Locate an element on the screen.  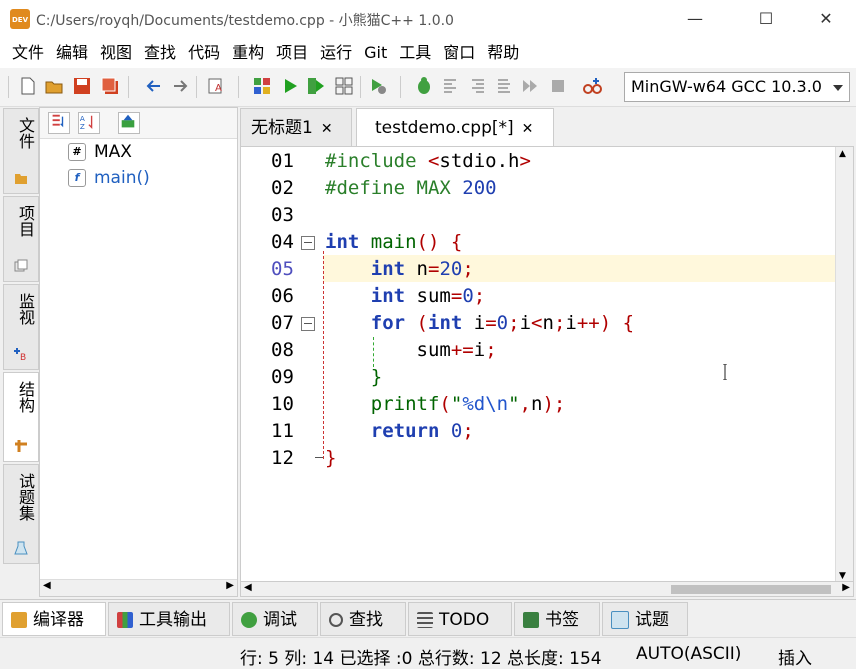
tab-label: 编译器 is located at coordinates (58, 620).